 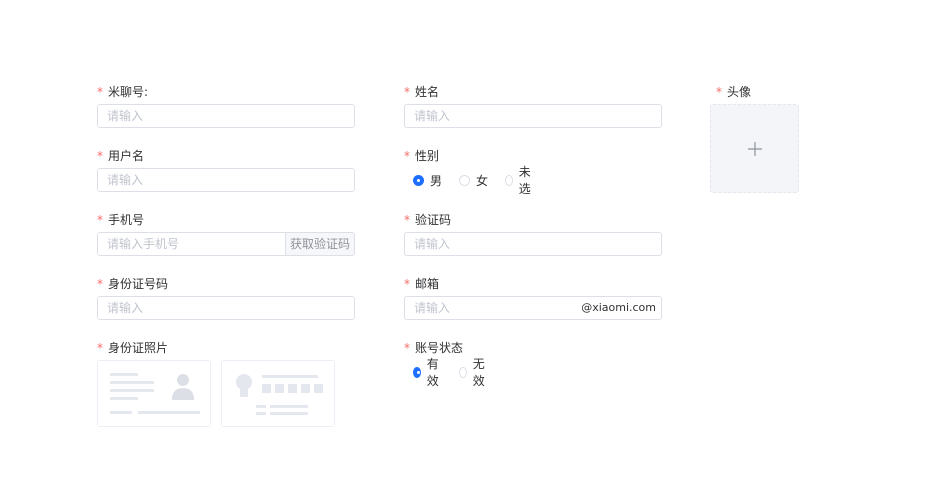 I want to click on phone-input-group: 获取验证码, so click(x=226, y=244).